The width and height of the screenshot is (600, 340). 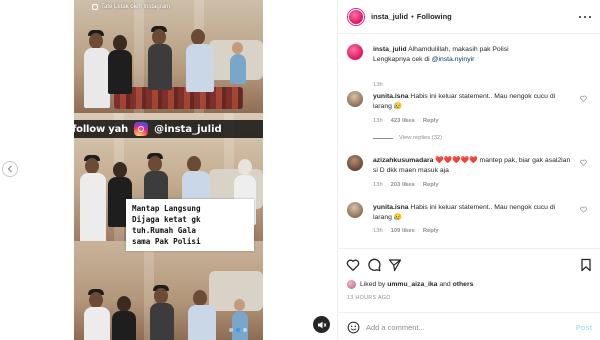 I want to click on video-frame-bottom, so click(x=168, y=290).